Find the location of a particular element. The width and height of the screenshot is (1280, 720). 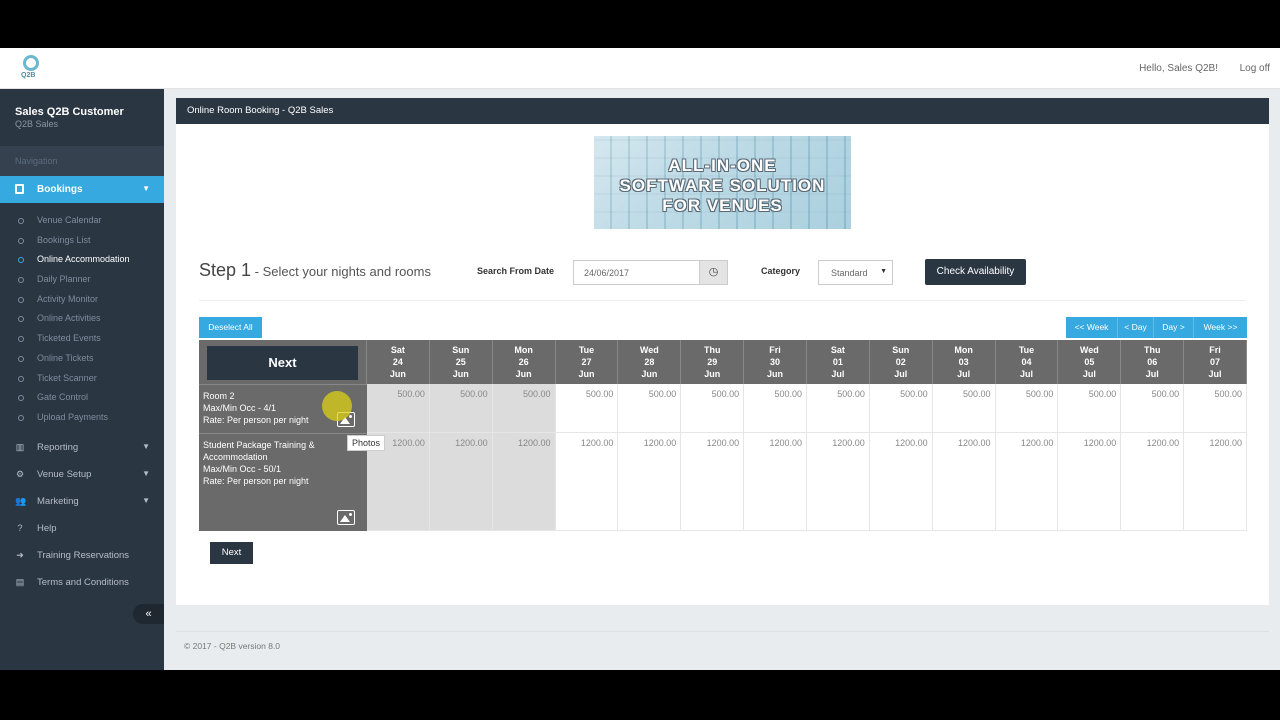

nav-header: Navigation is located at coordinates (82, 161).